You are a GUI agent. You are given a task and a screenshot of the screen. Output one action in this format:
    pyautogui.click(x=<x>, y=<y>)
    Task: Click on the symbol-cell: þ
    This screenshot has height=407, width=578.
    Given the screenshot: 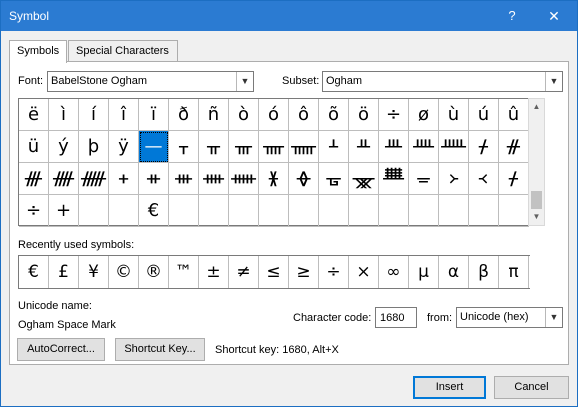 What is the action you would take?
    pyautogui.click(x=94, y=147)
    